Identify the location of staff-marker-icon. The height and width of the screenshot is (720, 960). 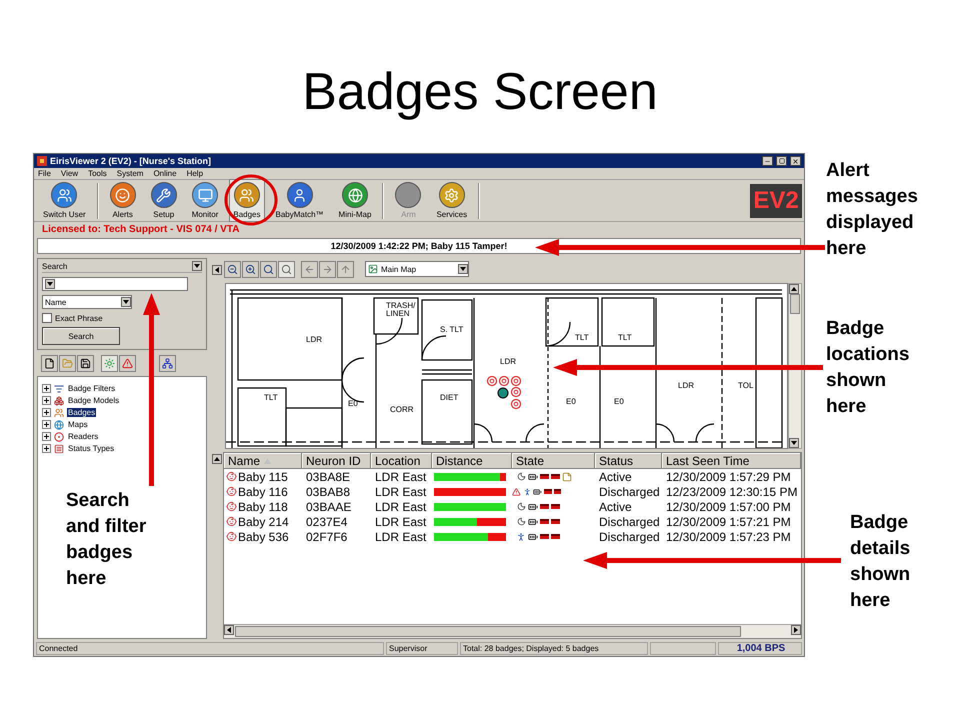
(503, 393).